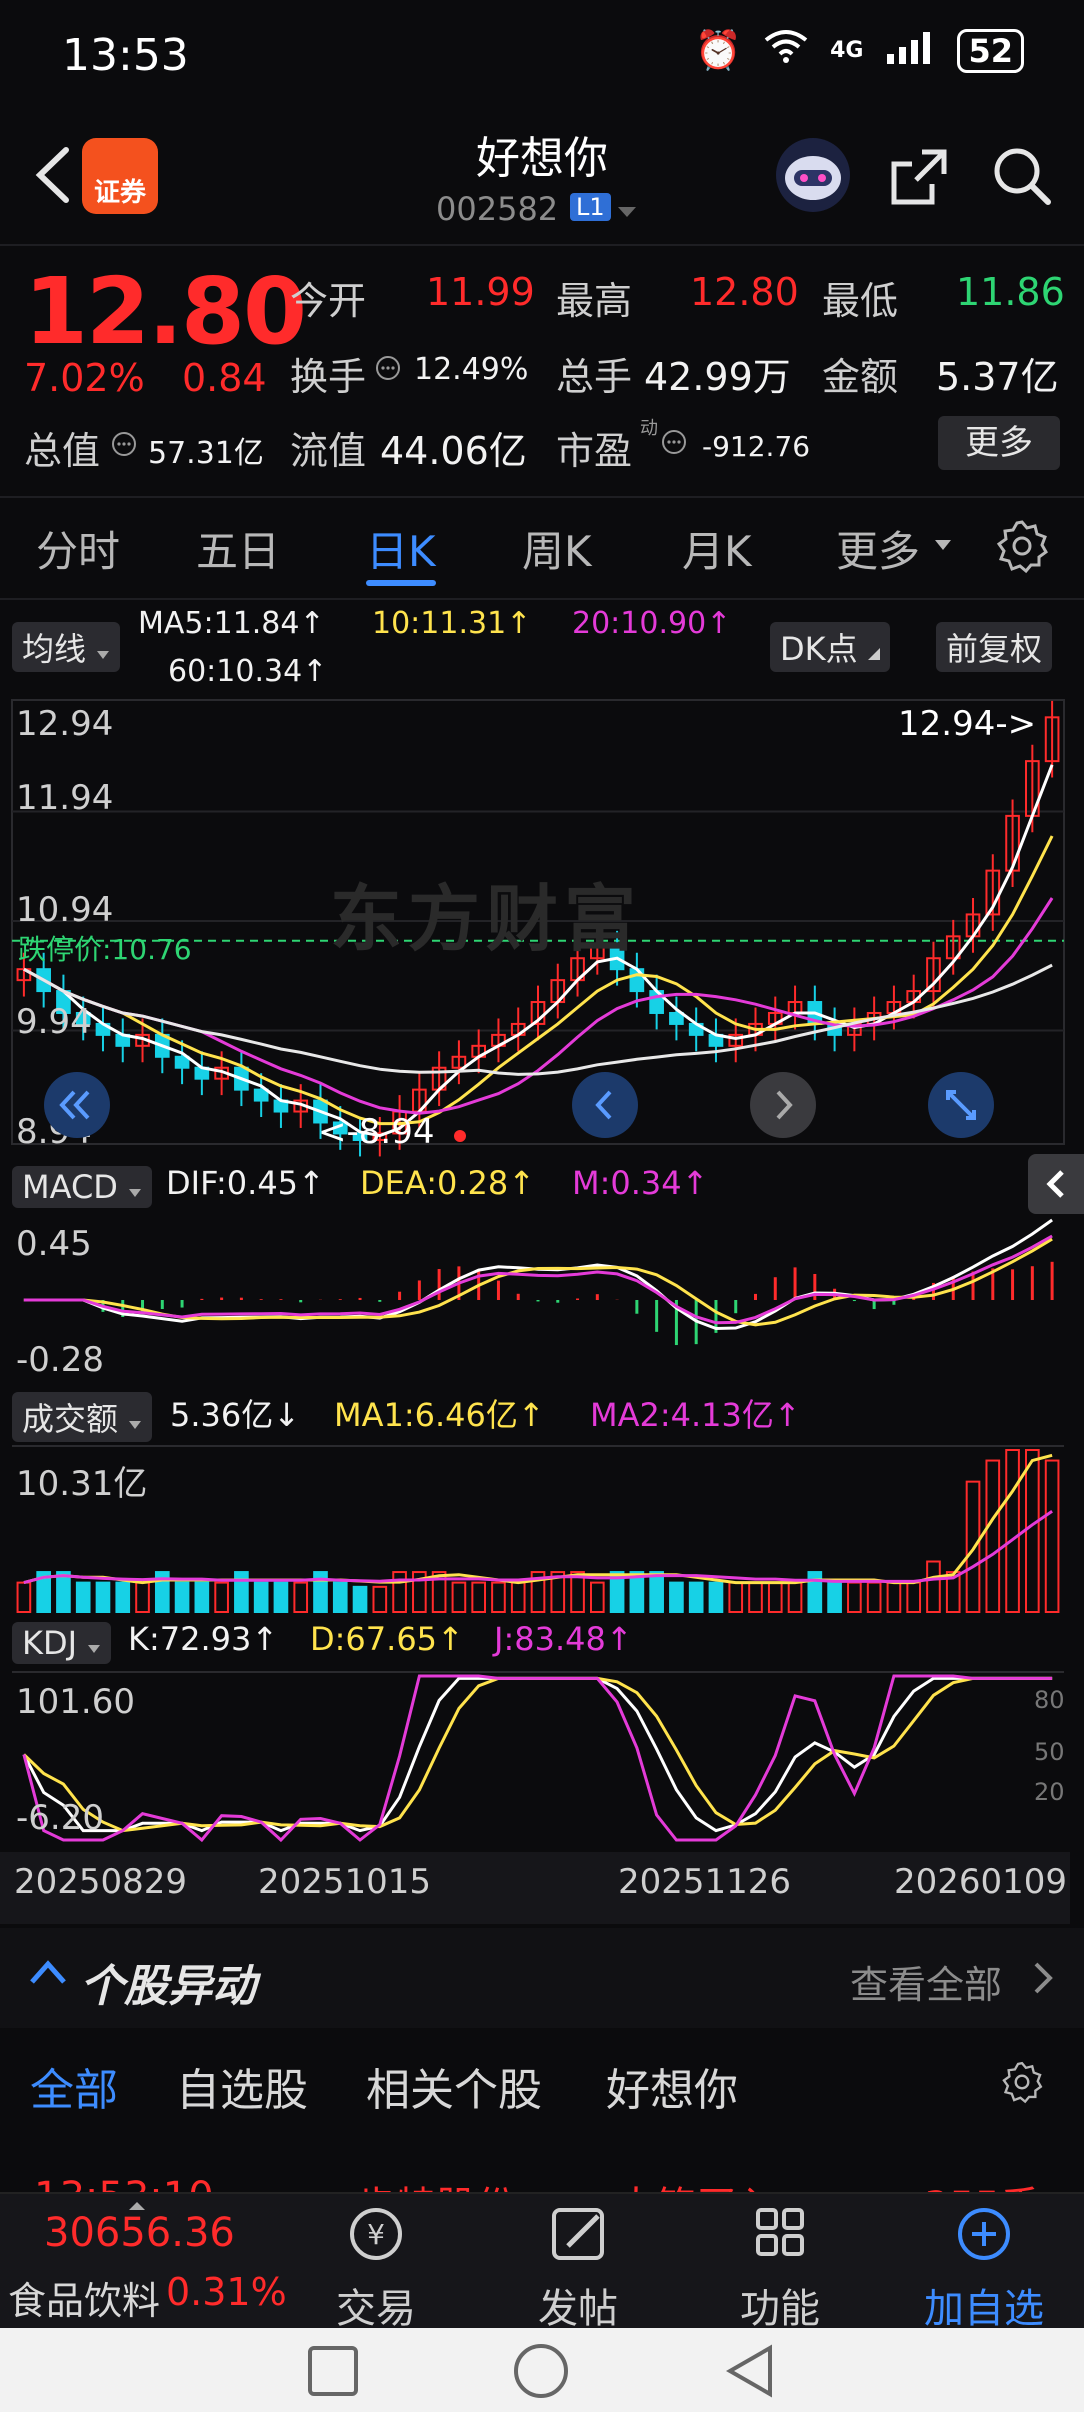 Image resolution: width=1084 pixels, height=2412 pixels. What do you see at coordinates (124, 2183) in the screenshot?
I see `event-time: 13:53:10` at bounding box center [124, 2183].